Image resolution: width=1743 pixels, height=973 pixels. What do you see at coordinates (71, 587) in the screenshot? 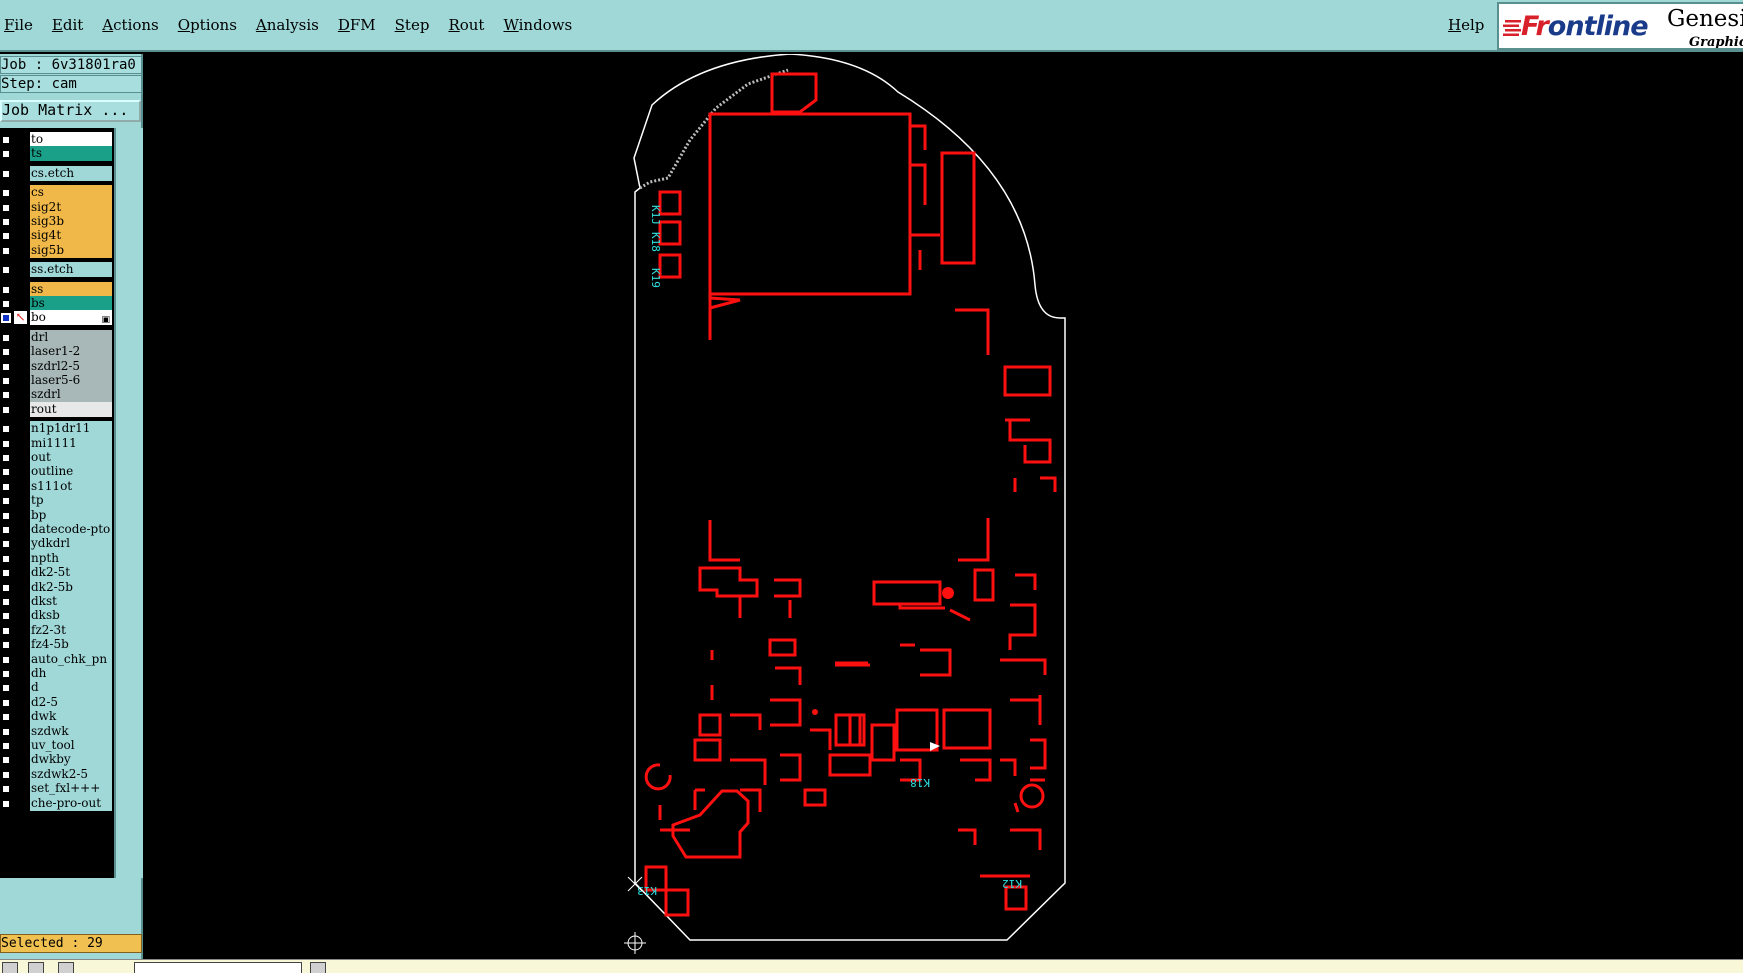
I see `layer-name: dk2-5b` at bounding box center [71, 587].